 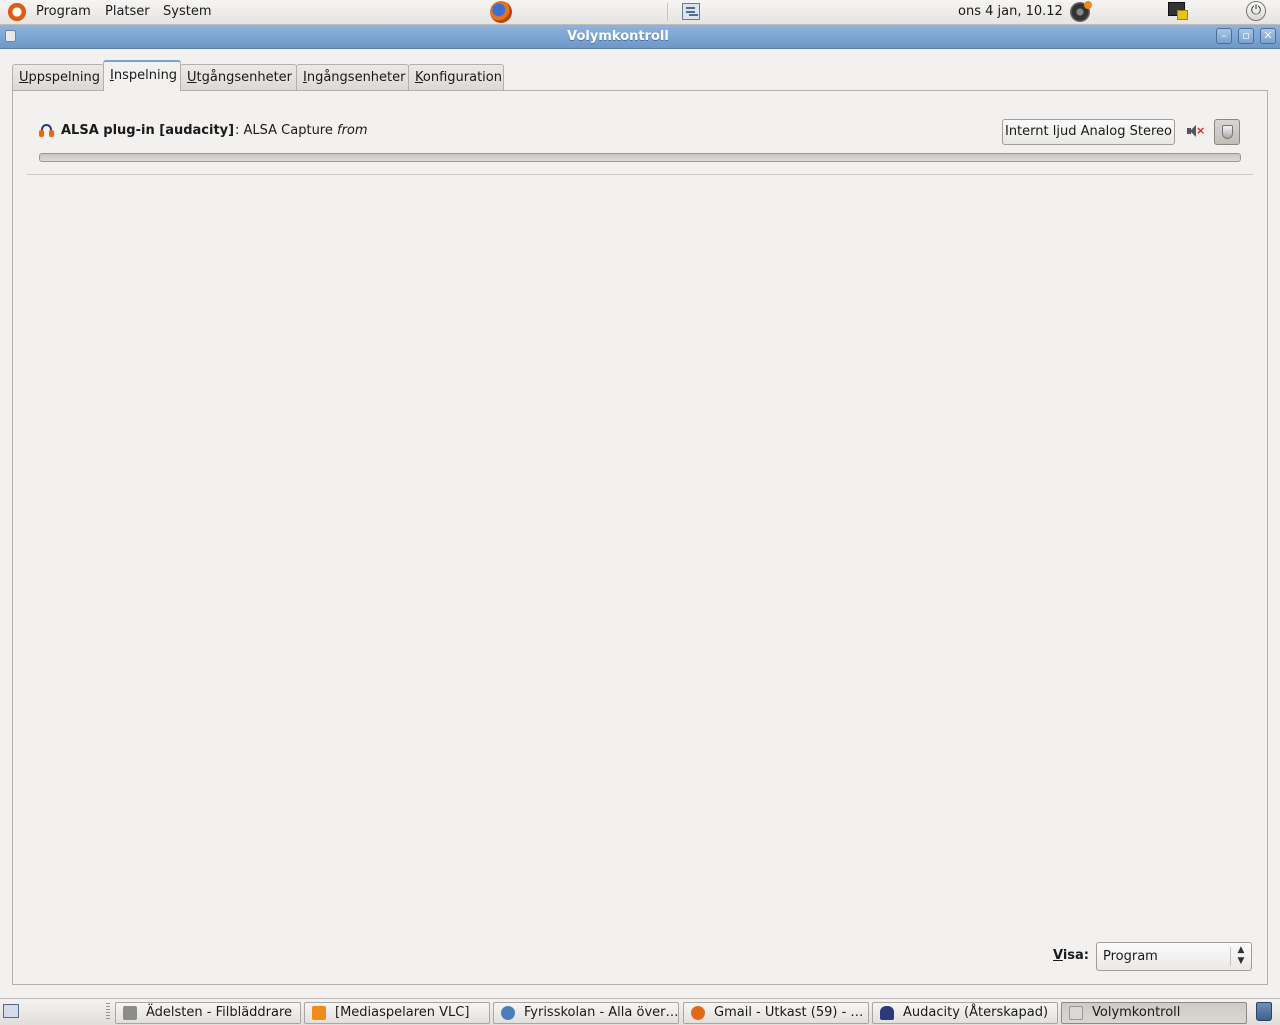 What do you see at coordinates (965, 1013) in the screenshot?
I see `task-audacity: Audacity (Återskapad)` at bounding box center [965, 1013].